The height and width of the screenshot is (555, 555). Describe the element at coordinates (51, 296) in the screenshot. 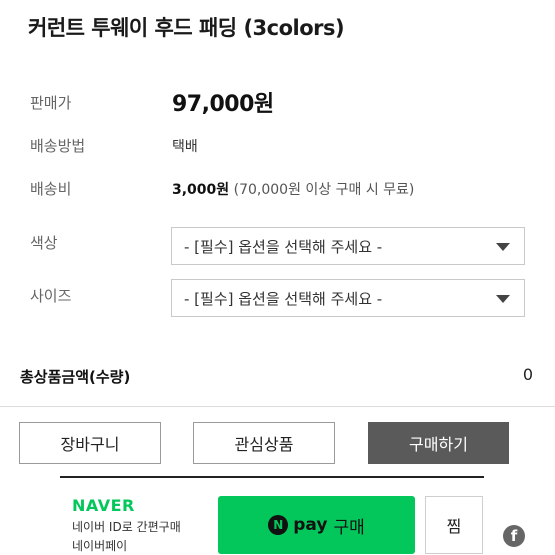

I see `size-option-label: 사이즈` at that location.